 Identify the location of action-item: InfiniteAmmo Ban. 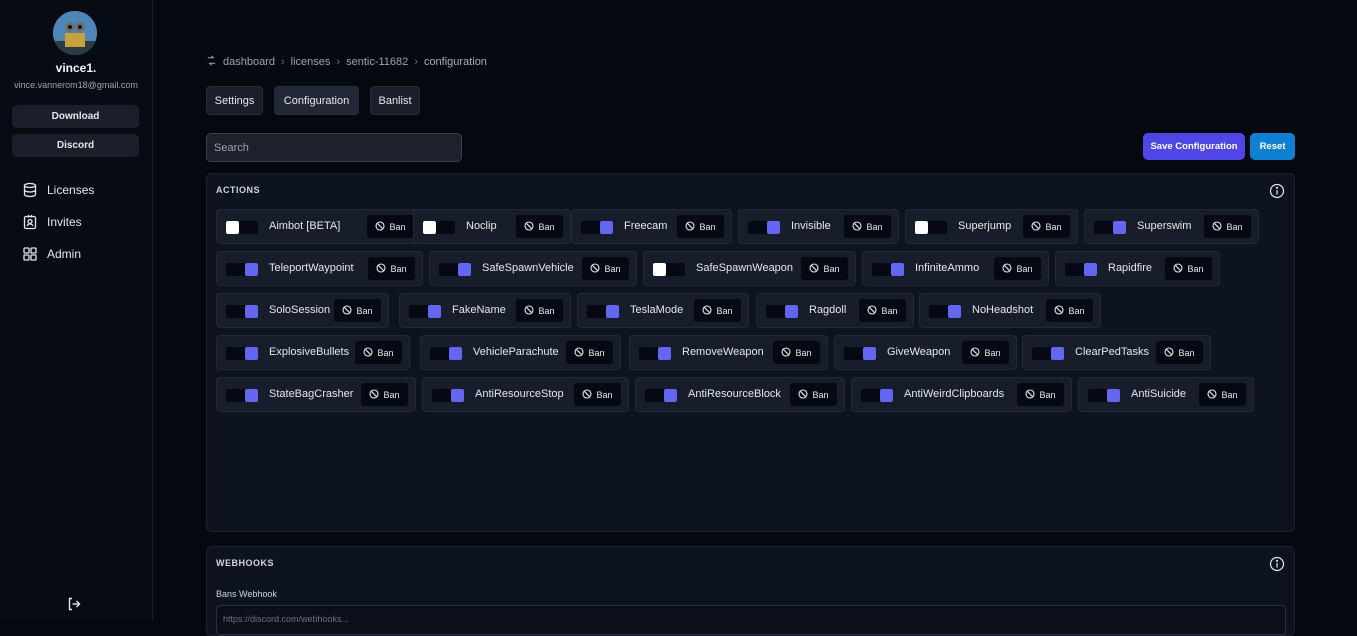
(955, 268).